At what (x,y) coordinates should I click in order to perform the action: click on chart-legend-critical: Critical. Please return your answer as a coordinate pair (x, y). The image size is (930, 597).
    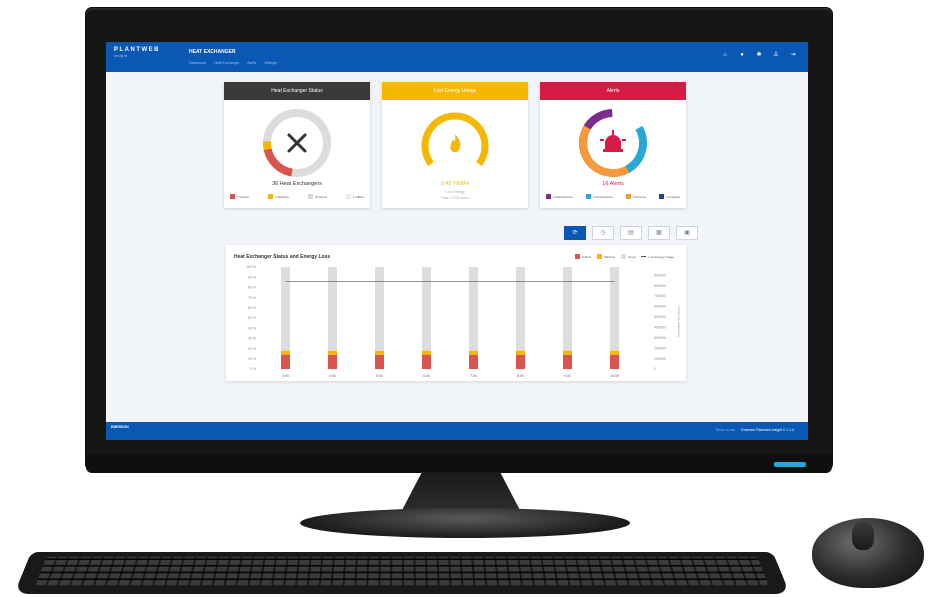
    Looking at the image, I should click on (582, 256).